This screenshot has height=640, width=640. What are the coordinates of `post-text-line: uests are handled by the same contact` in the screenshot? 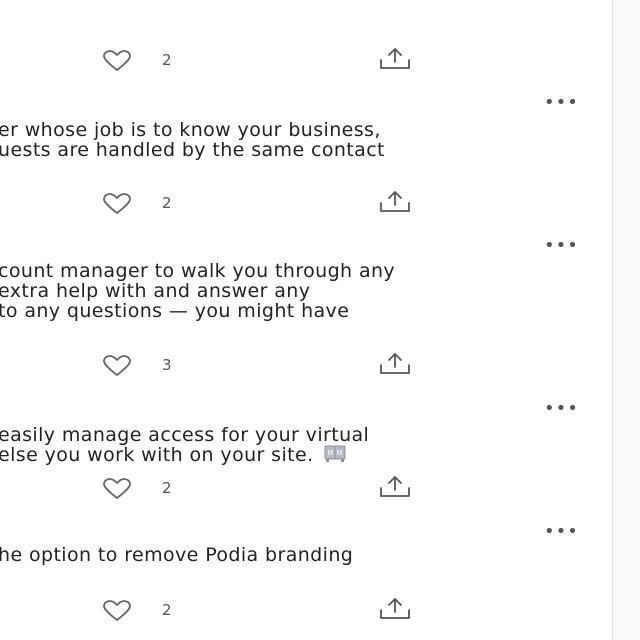 It's located at (192, 150).